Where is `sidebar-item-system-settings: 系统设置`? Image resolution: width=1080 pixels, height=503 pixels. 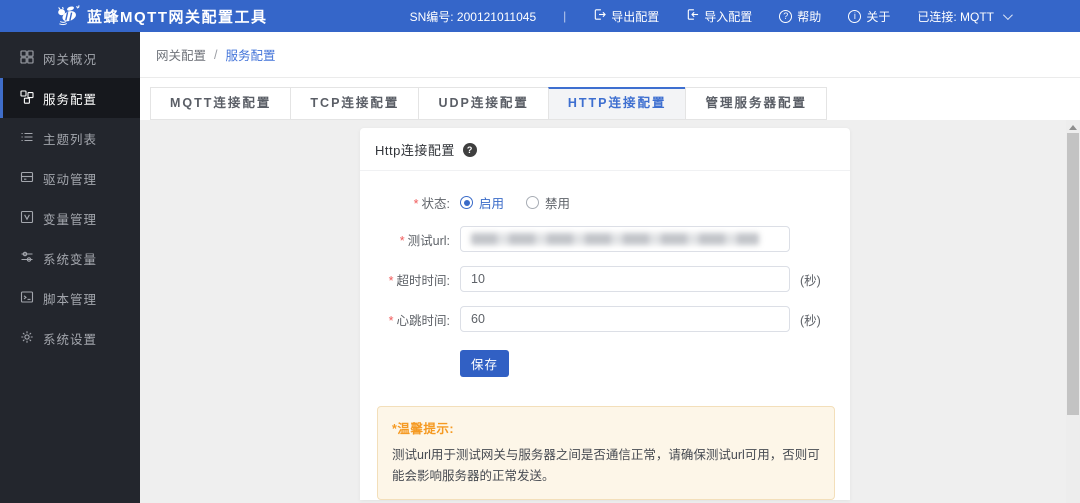 sidebar-item-system-settings: 系统设置 is located at coordinates (70, 338).